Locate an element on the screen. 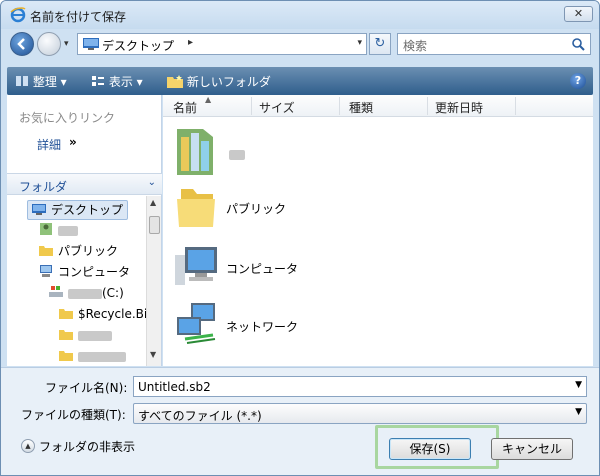  view-icon is located at coordinates (98, 81).